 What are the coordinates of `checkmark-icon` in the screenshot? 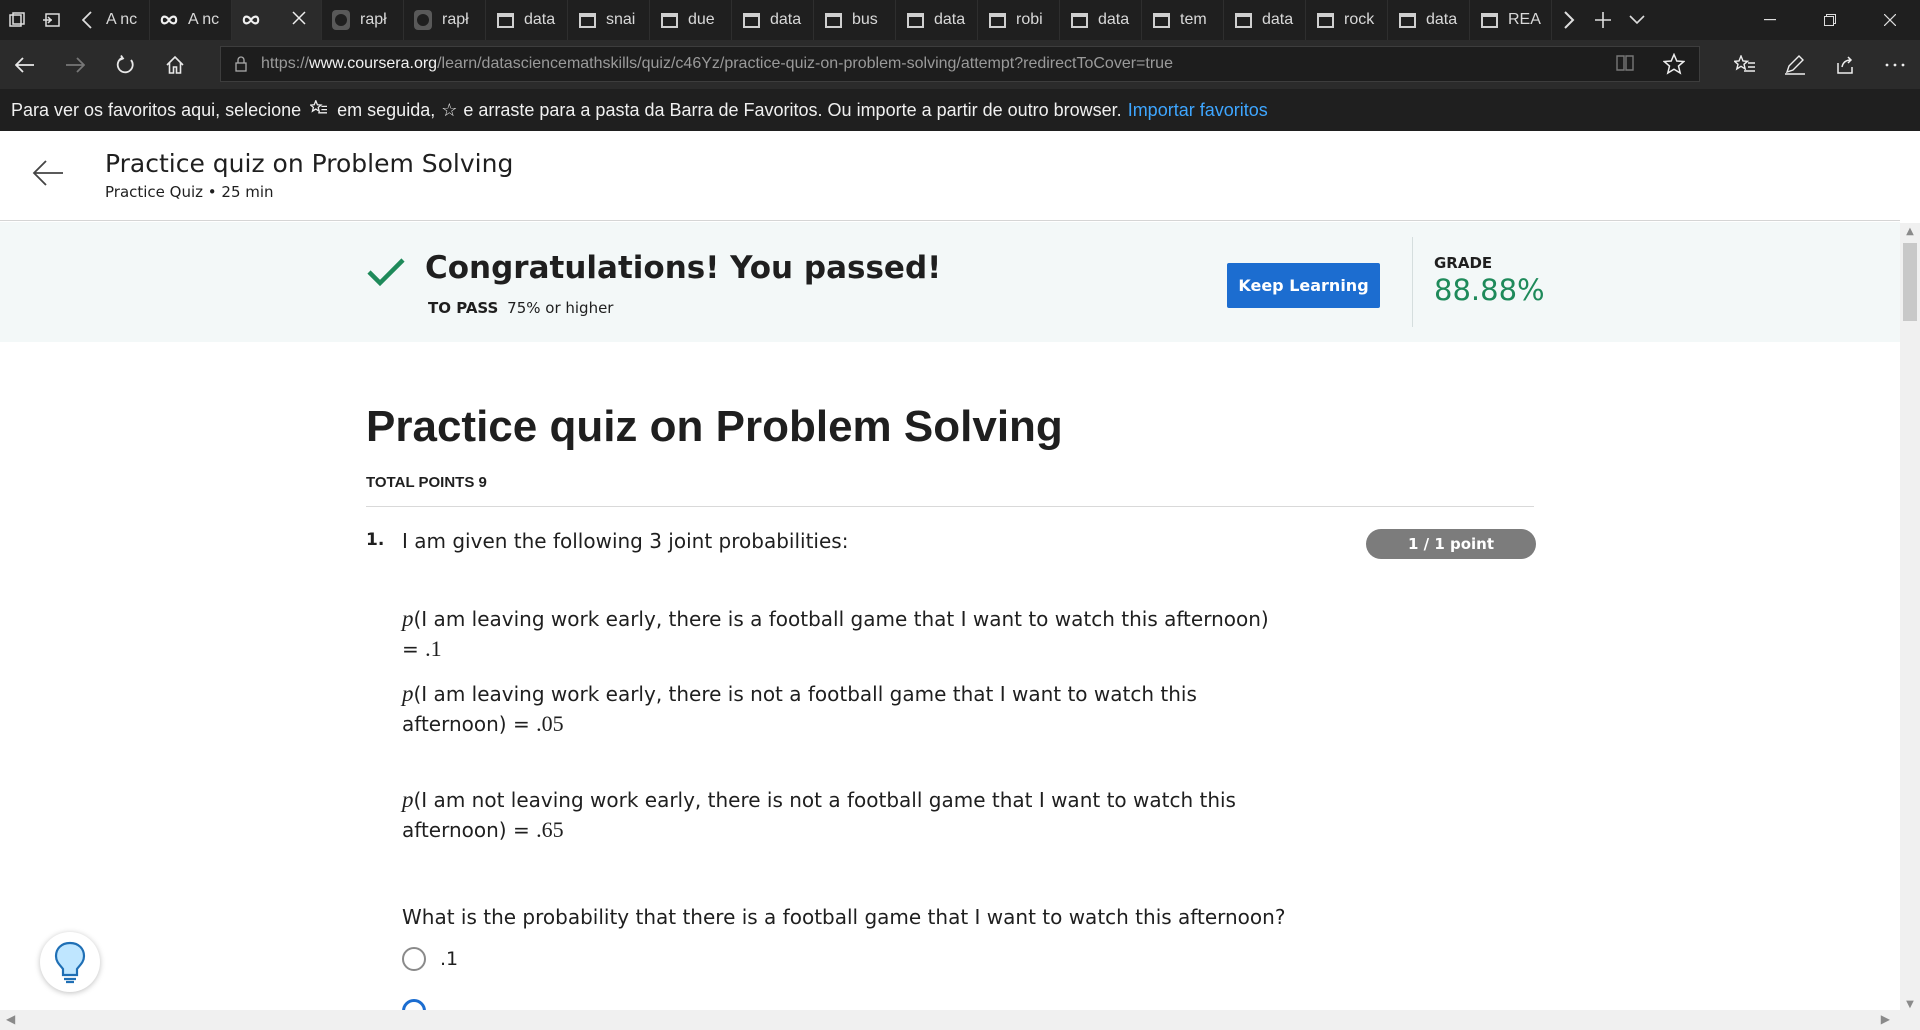 It's located at (388, 274).